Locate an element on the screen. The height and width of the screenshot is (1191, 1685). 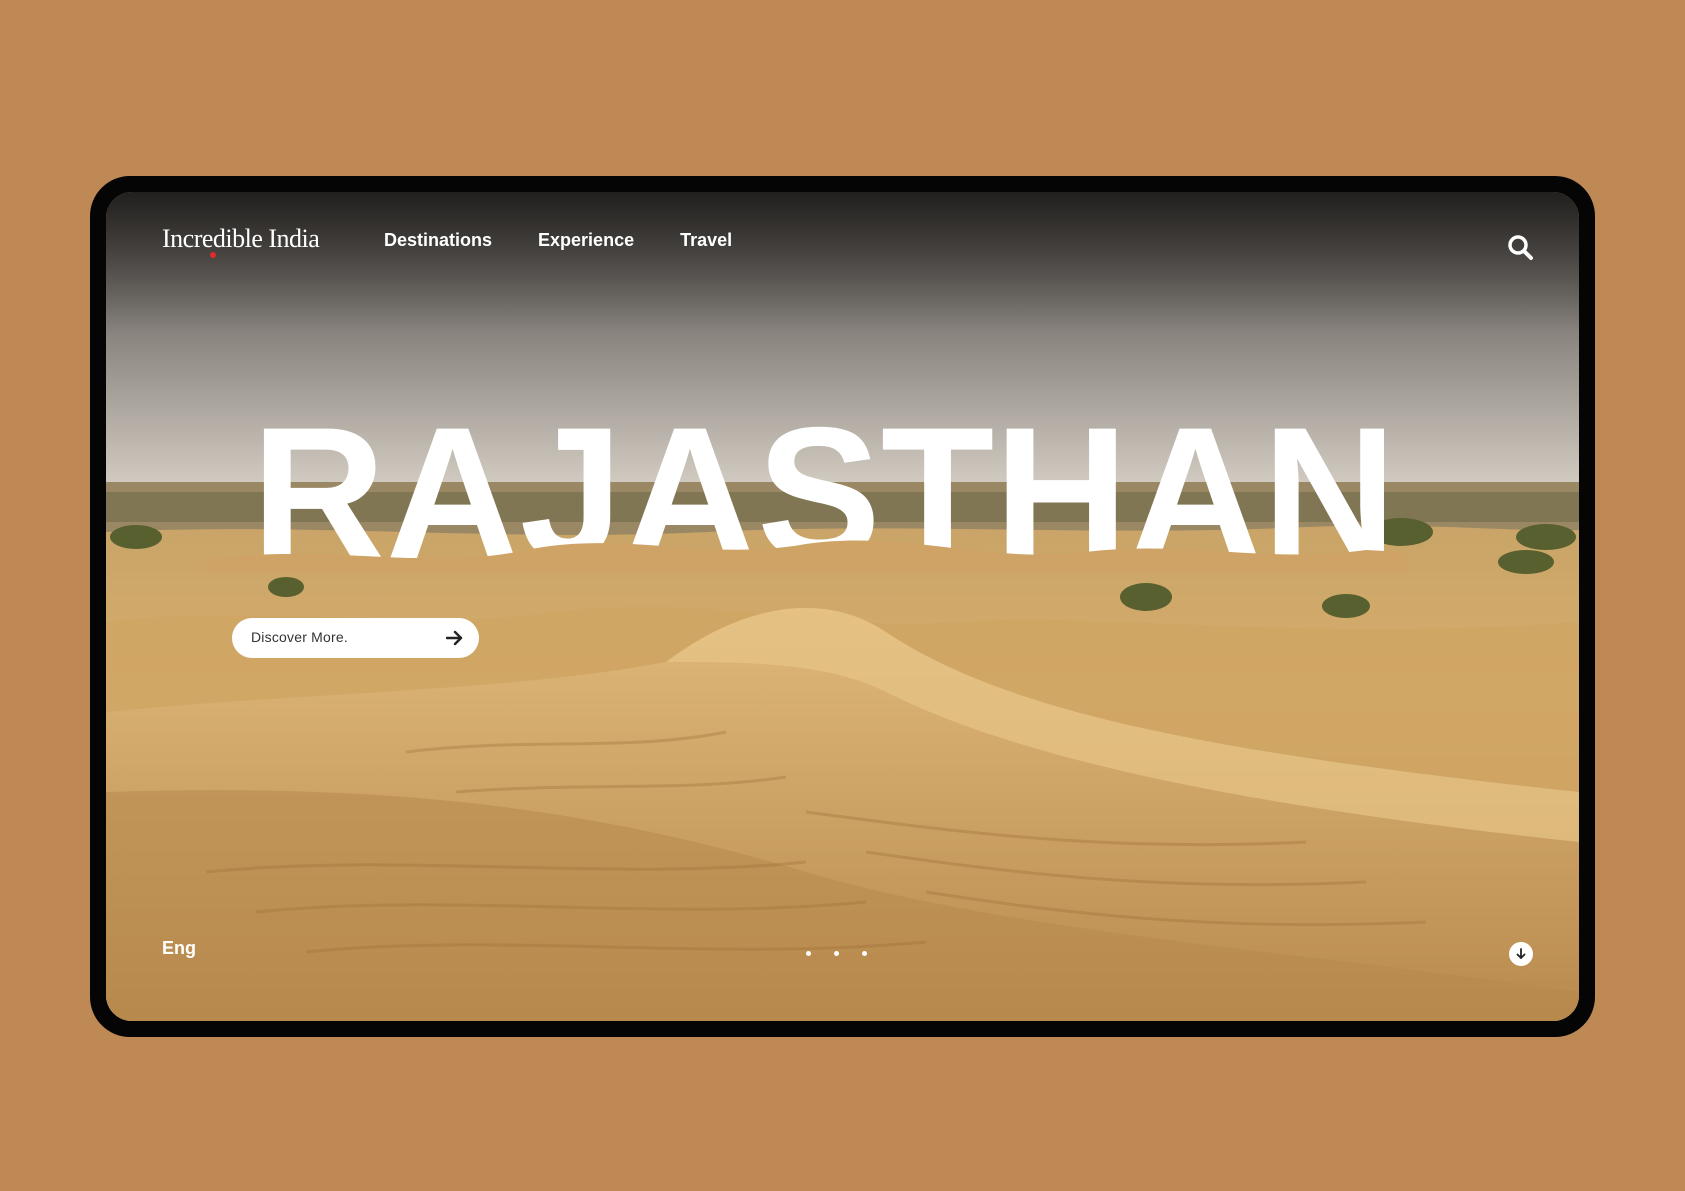
arrow-down-icon is located at coordinates (1521, 953).